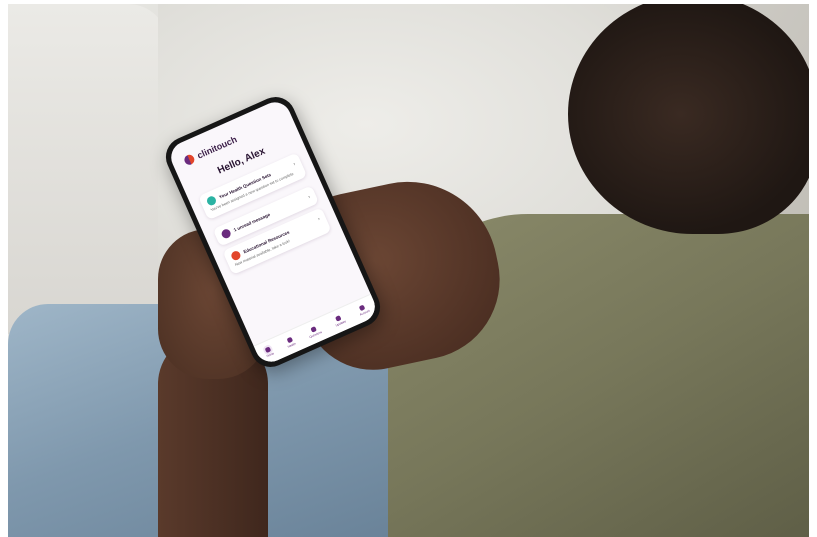  I want to click on nav-updates: Updates, so click(339, 320).